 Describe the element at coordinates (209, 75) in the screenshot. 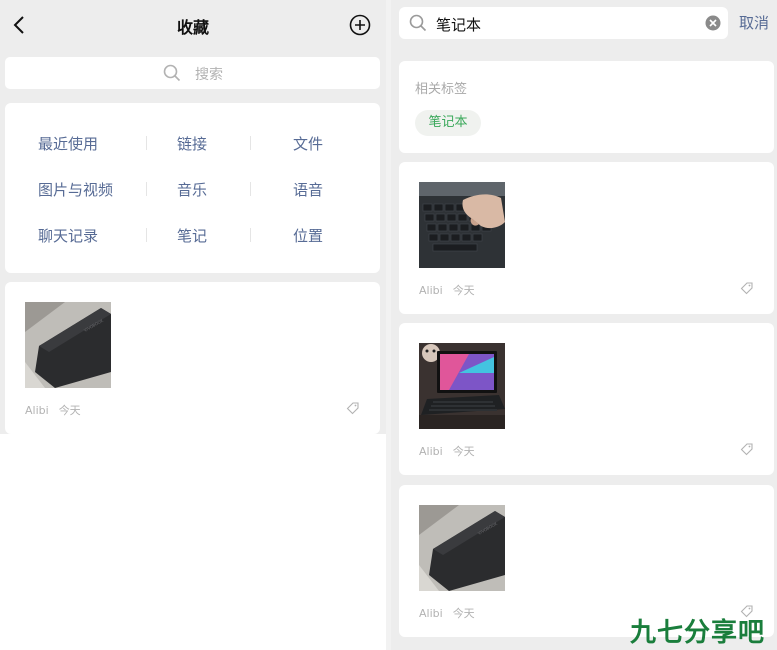

I see `search-placeholder: 搜索` at that location.